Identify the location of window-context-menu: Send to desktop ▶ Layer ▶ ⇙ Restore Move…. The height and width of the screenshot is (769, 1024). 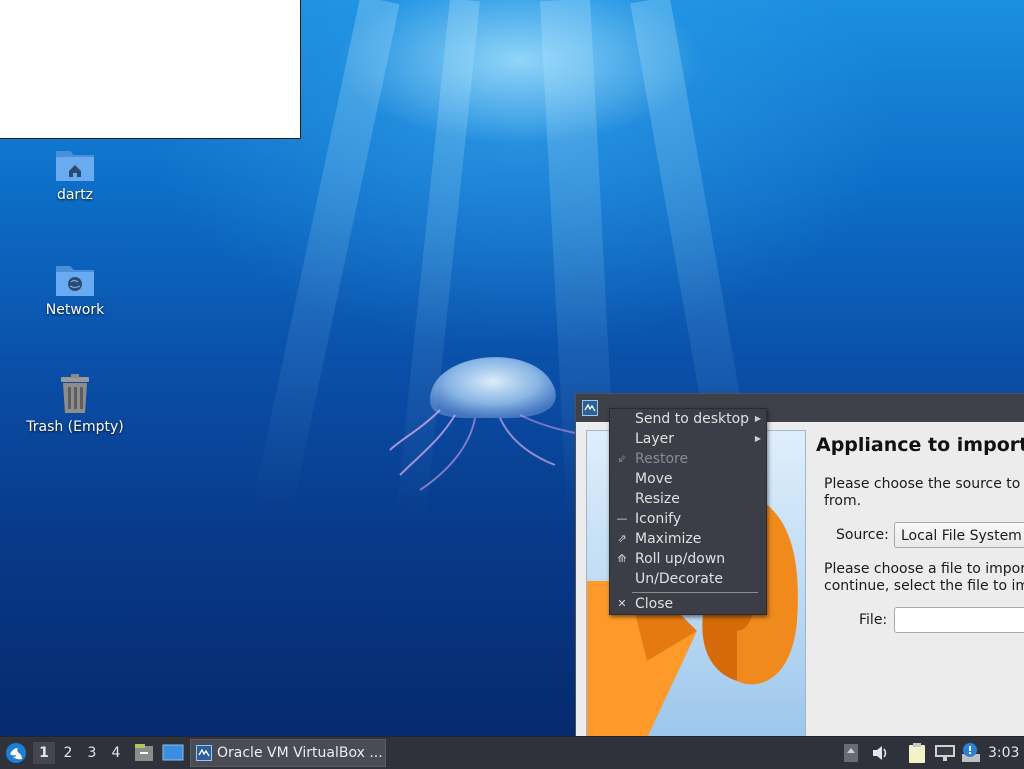
(688, 511).